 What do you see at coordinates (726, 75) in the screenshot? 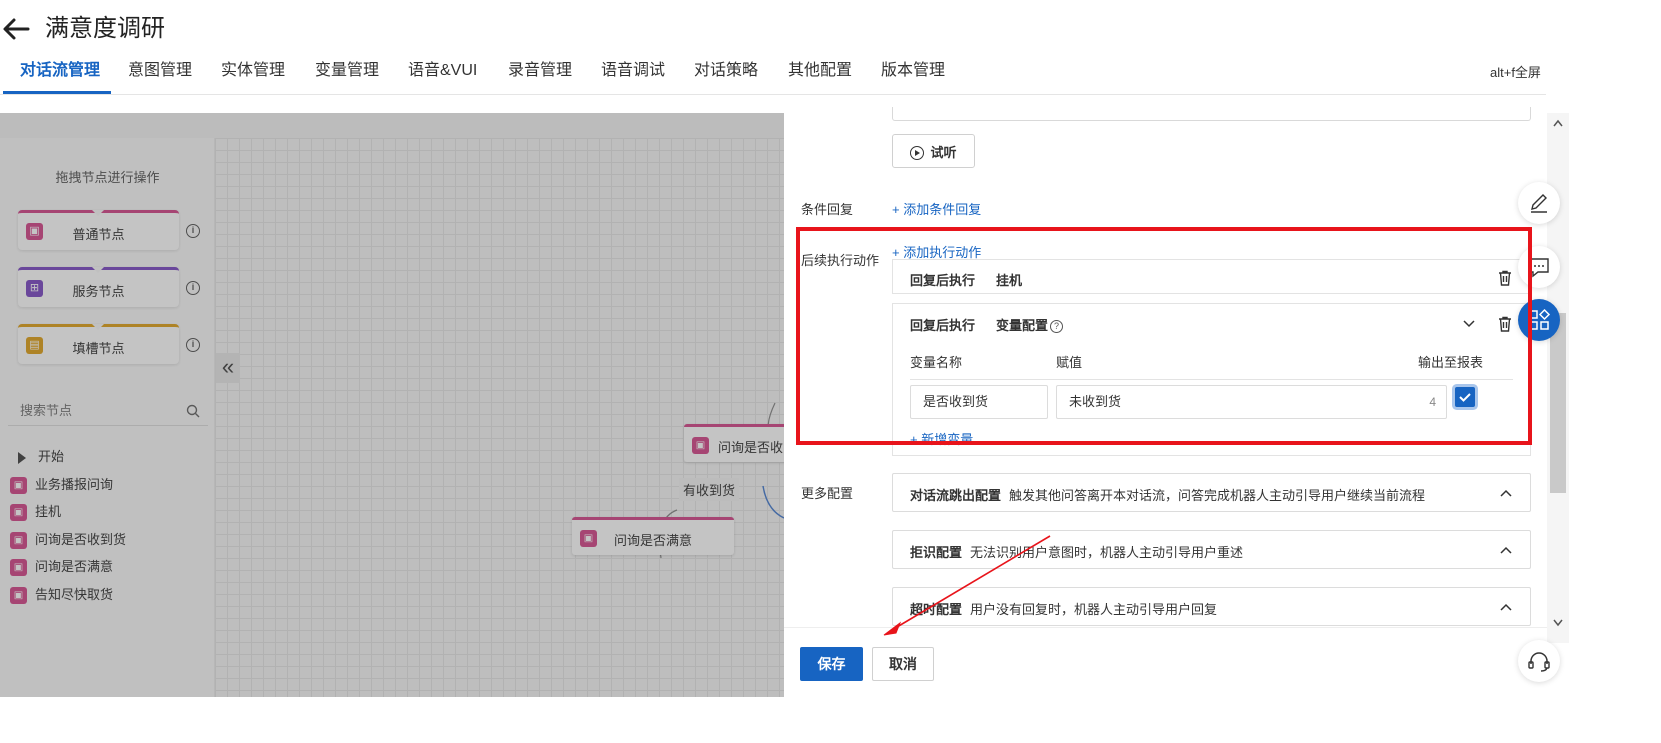
I see `tab-dialog-strategy: 对话策略` at bounding box center [726, 75].